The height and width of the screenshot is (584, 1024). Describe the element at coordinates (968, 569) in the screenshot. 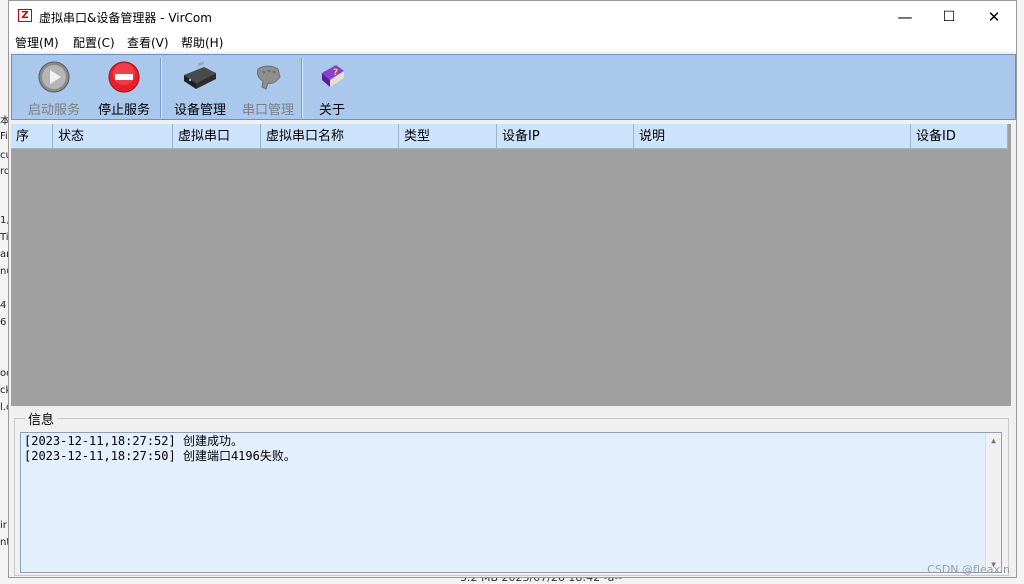

I see `watermark: CSDN @fleaxin` at that location.